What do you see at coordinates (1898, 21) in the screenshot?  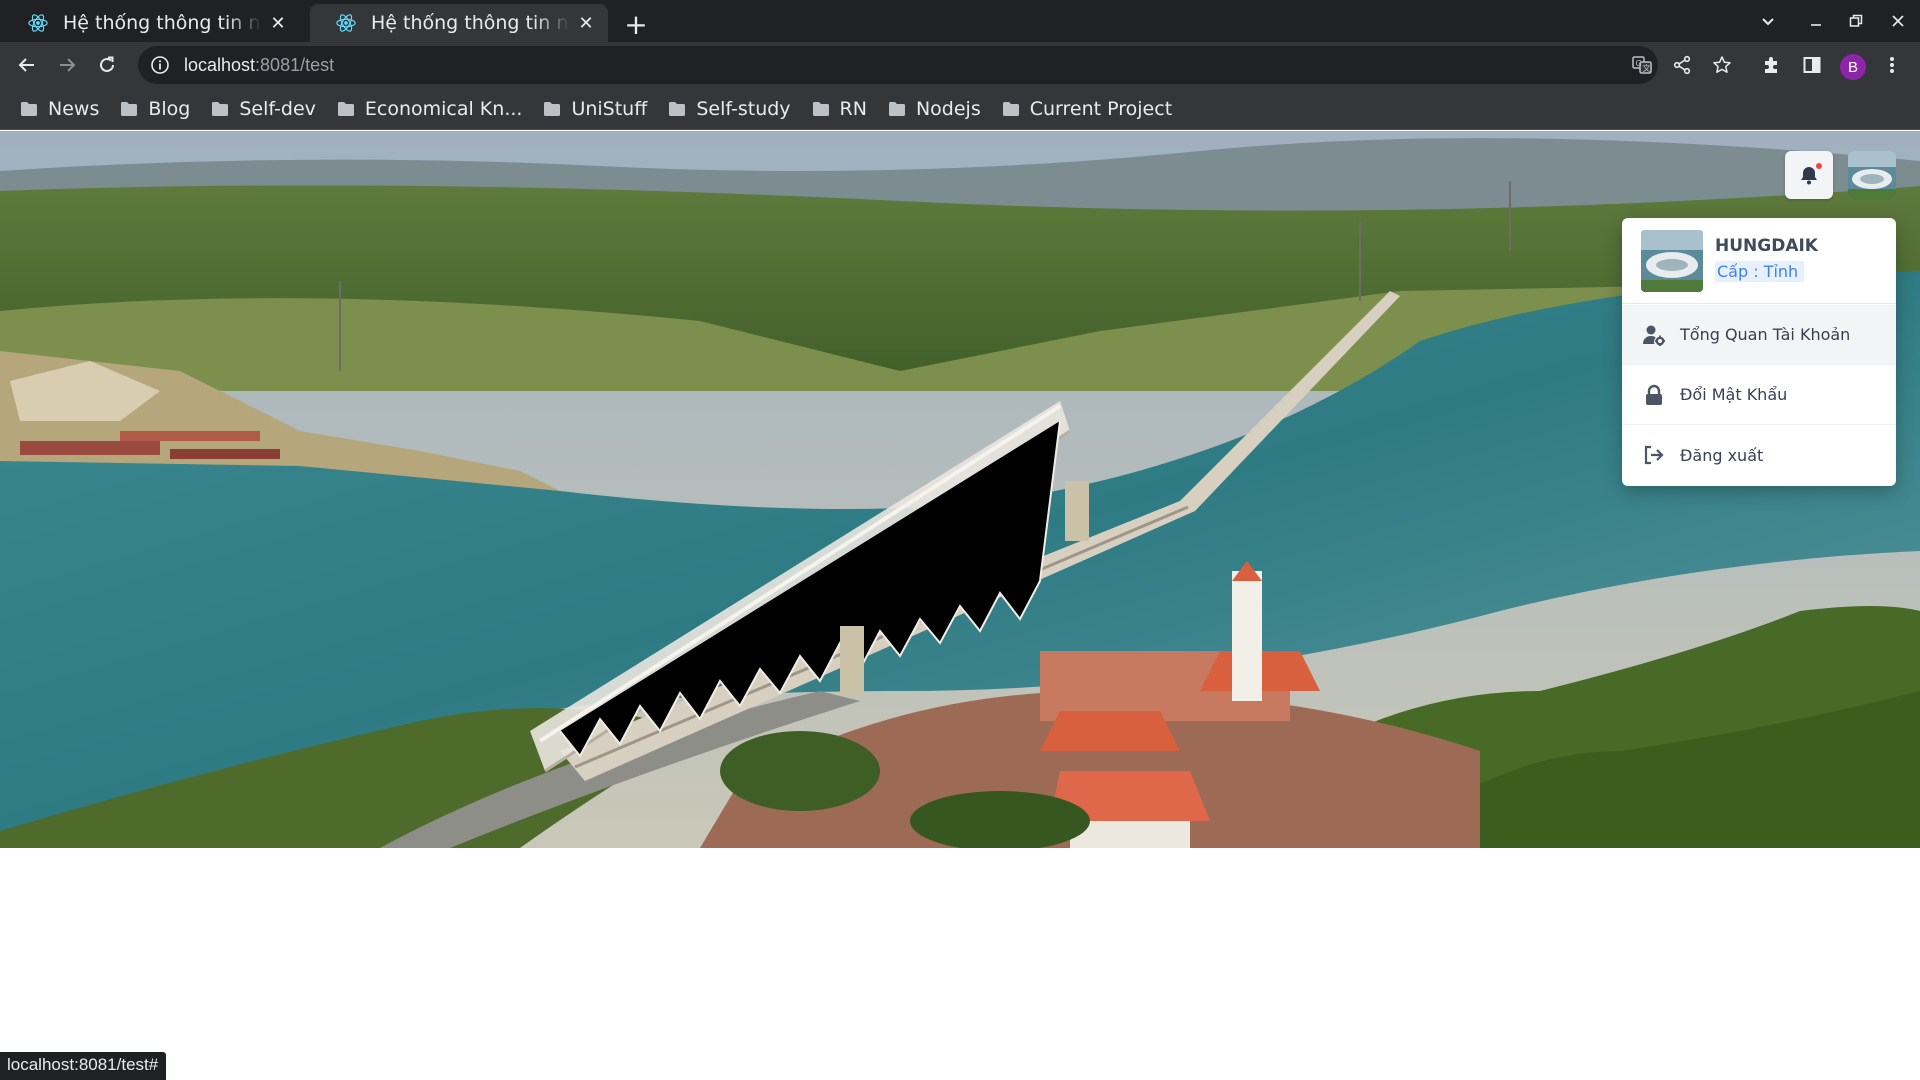 I see `window-close-icon` at bounding box center [1898, 21].